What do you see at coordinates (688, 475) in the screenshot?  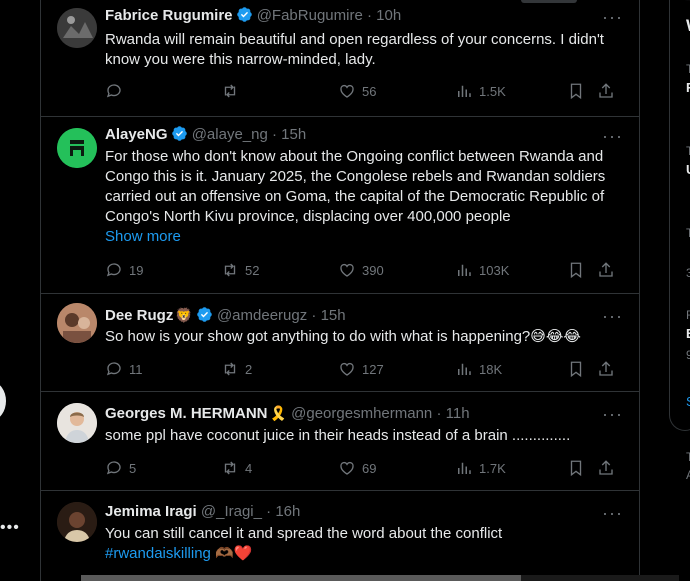 I see `sidebar-footer-fragment: A` at bounding box center [688, 475].